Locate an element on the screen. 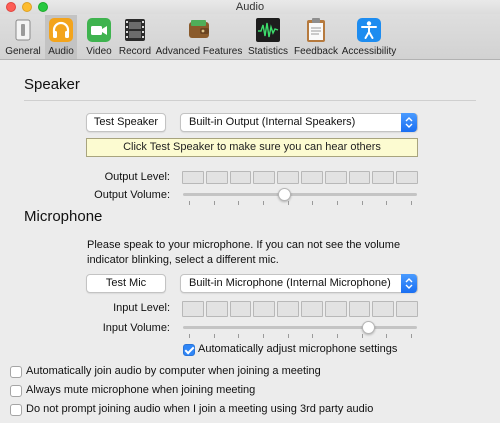 The image size is (500, 423). tab-general: General is located at coordinates (23, 37).